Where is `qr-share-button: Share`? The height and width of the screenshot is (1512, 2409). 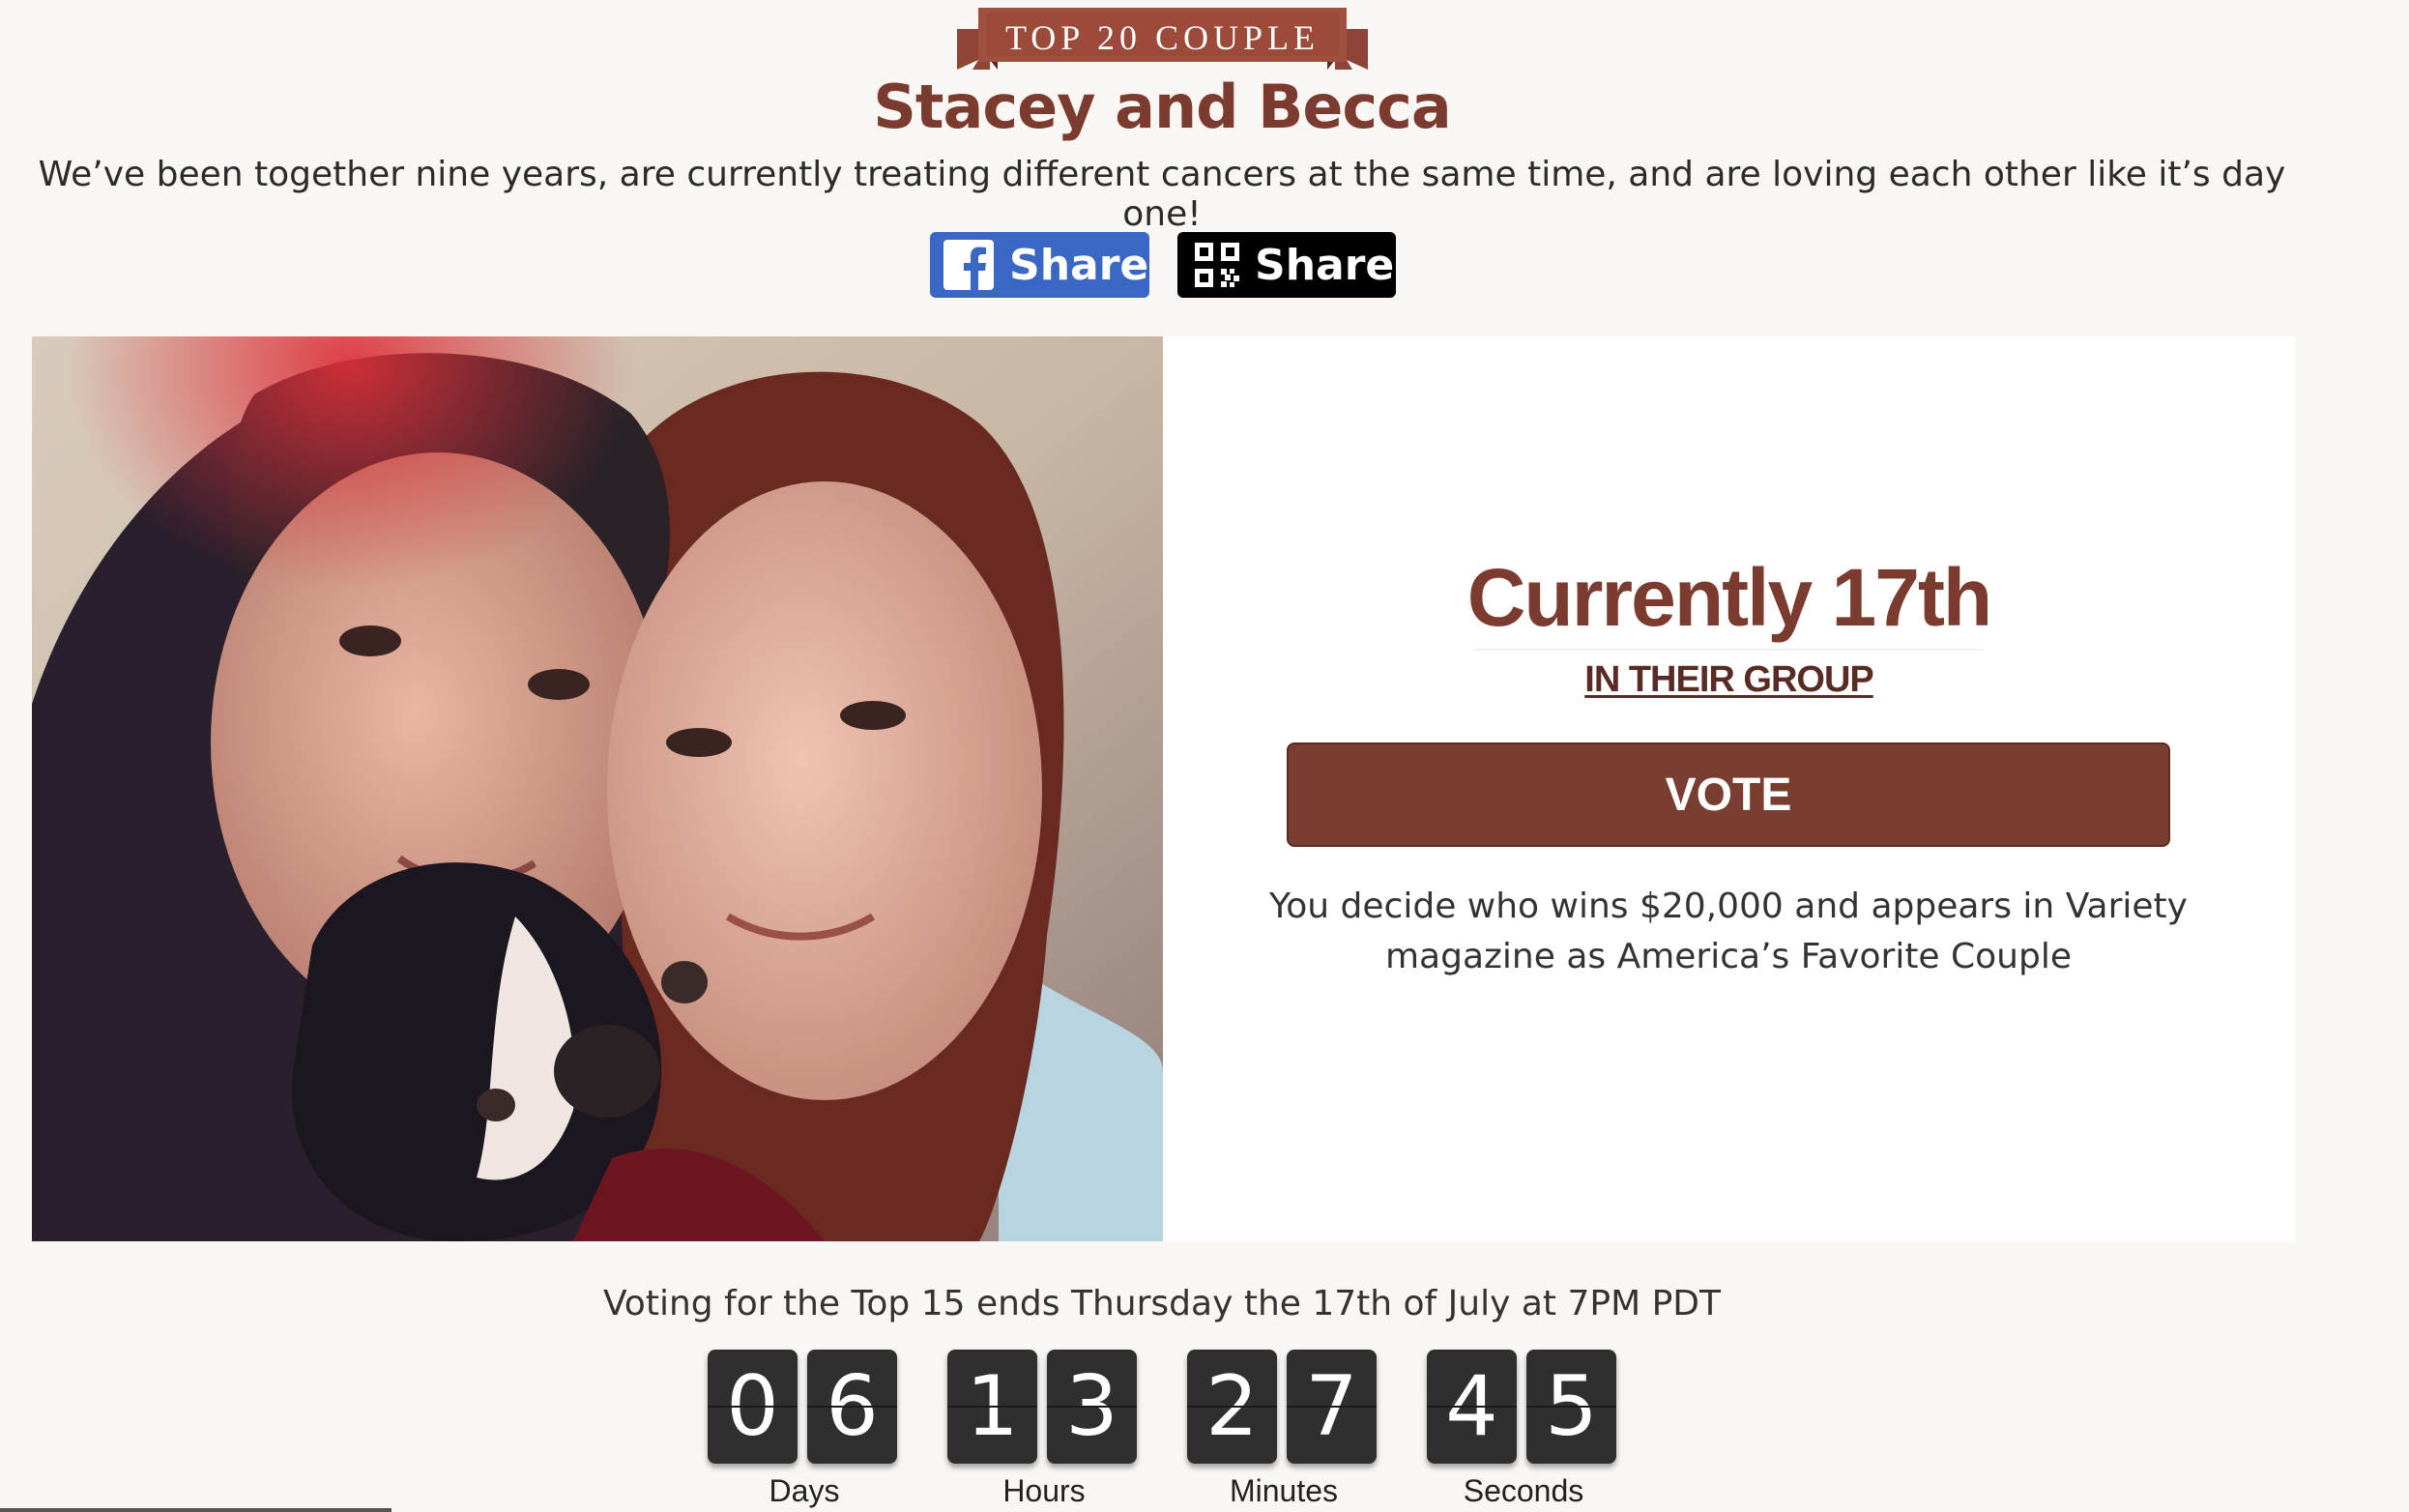
qr-share-button: Share is located at coordinates (1287, 265).